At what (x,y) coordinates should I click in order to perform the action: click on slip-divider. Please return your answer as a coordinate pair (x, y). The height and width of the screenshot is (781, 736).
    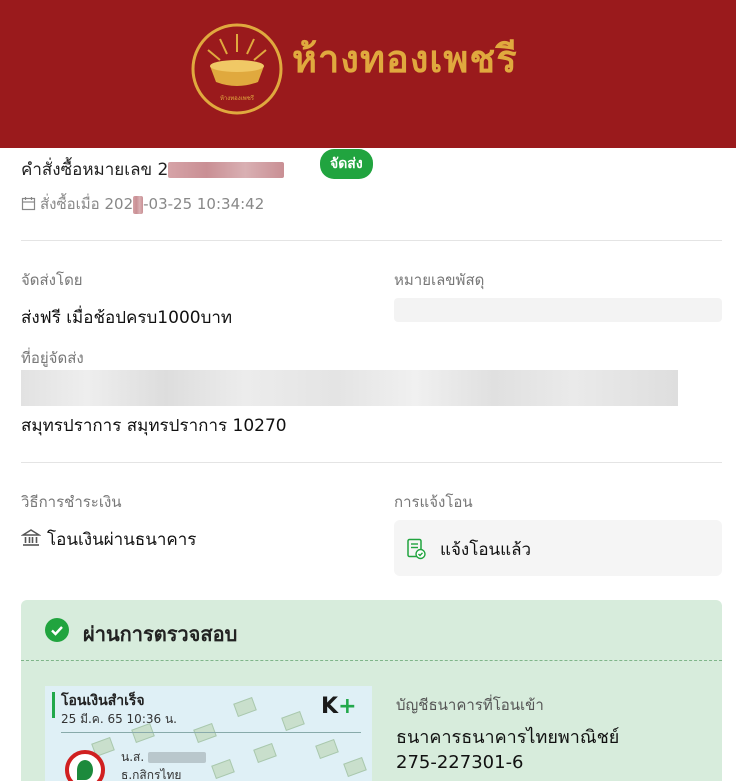
    Looking at the image, I should click on (211, 732).